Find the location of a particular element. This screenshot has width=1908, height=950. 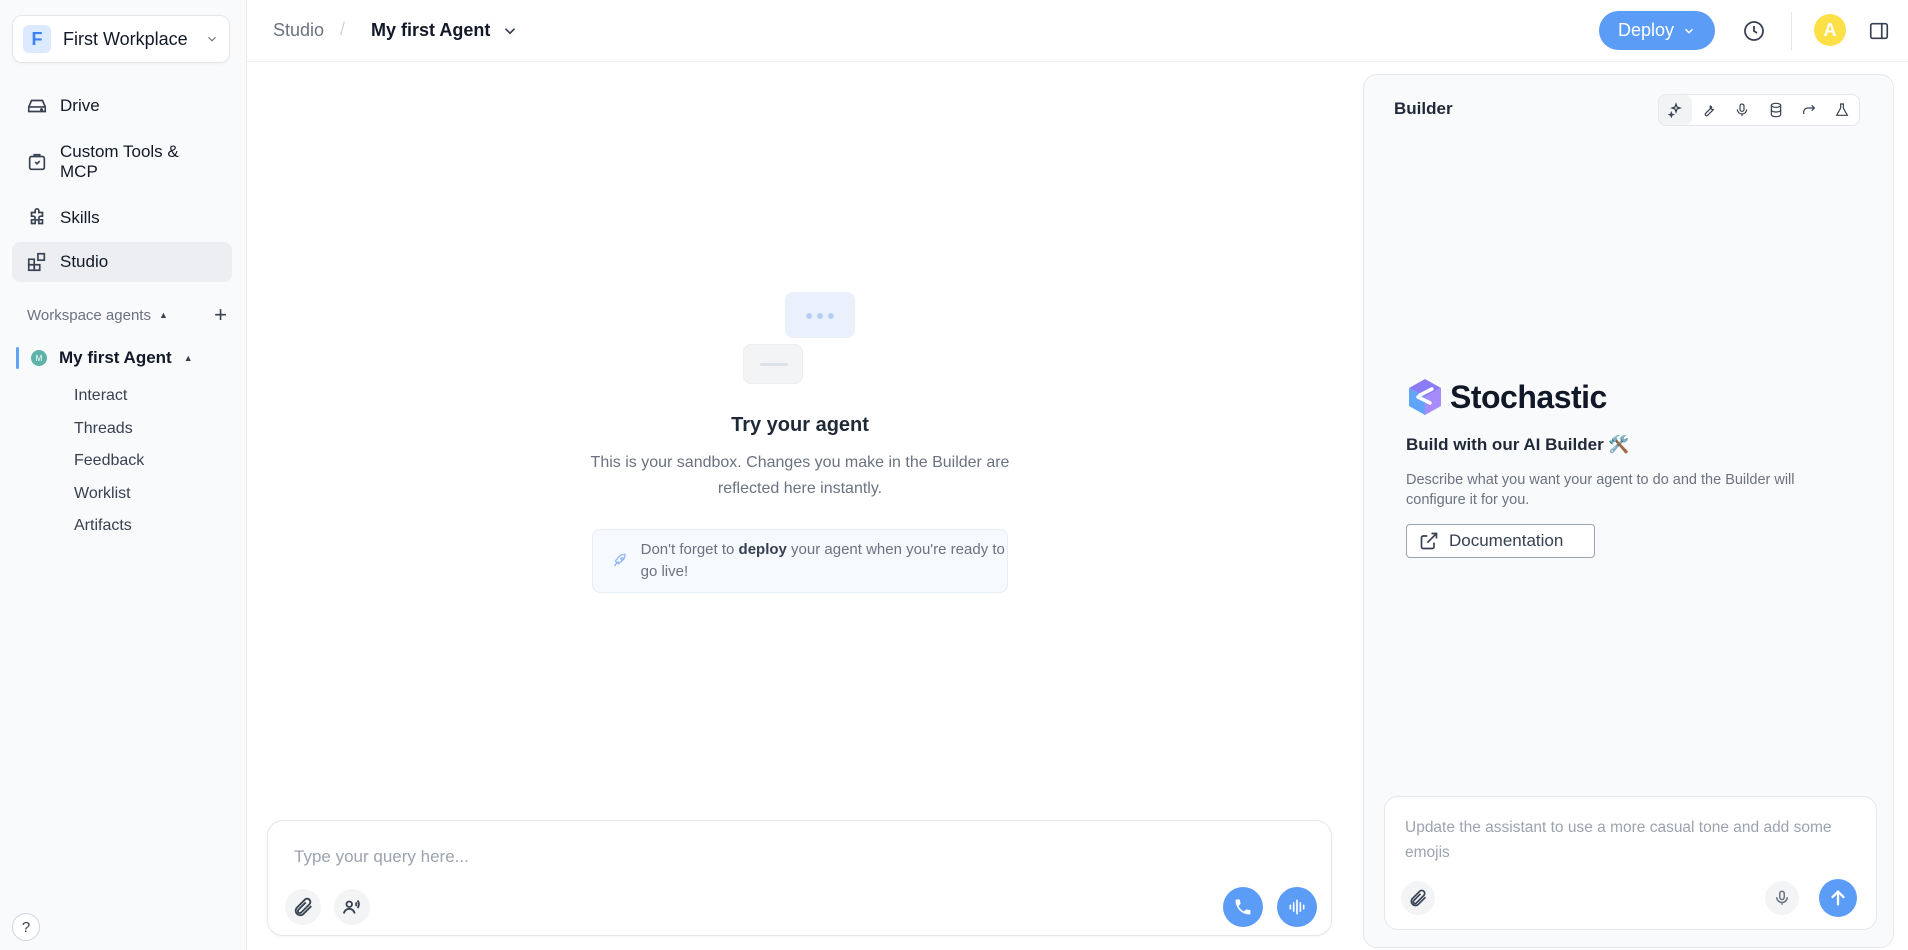

tool-flask is located at coordinates (1842, 110).